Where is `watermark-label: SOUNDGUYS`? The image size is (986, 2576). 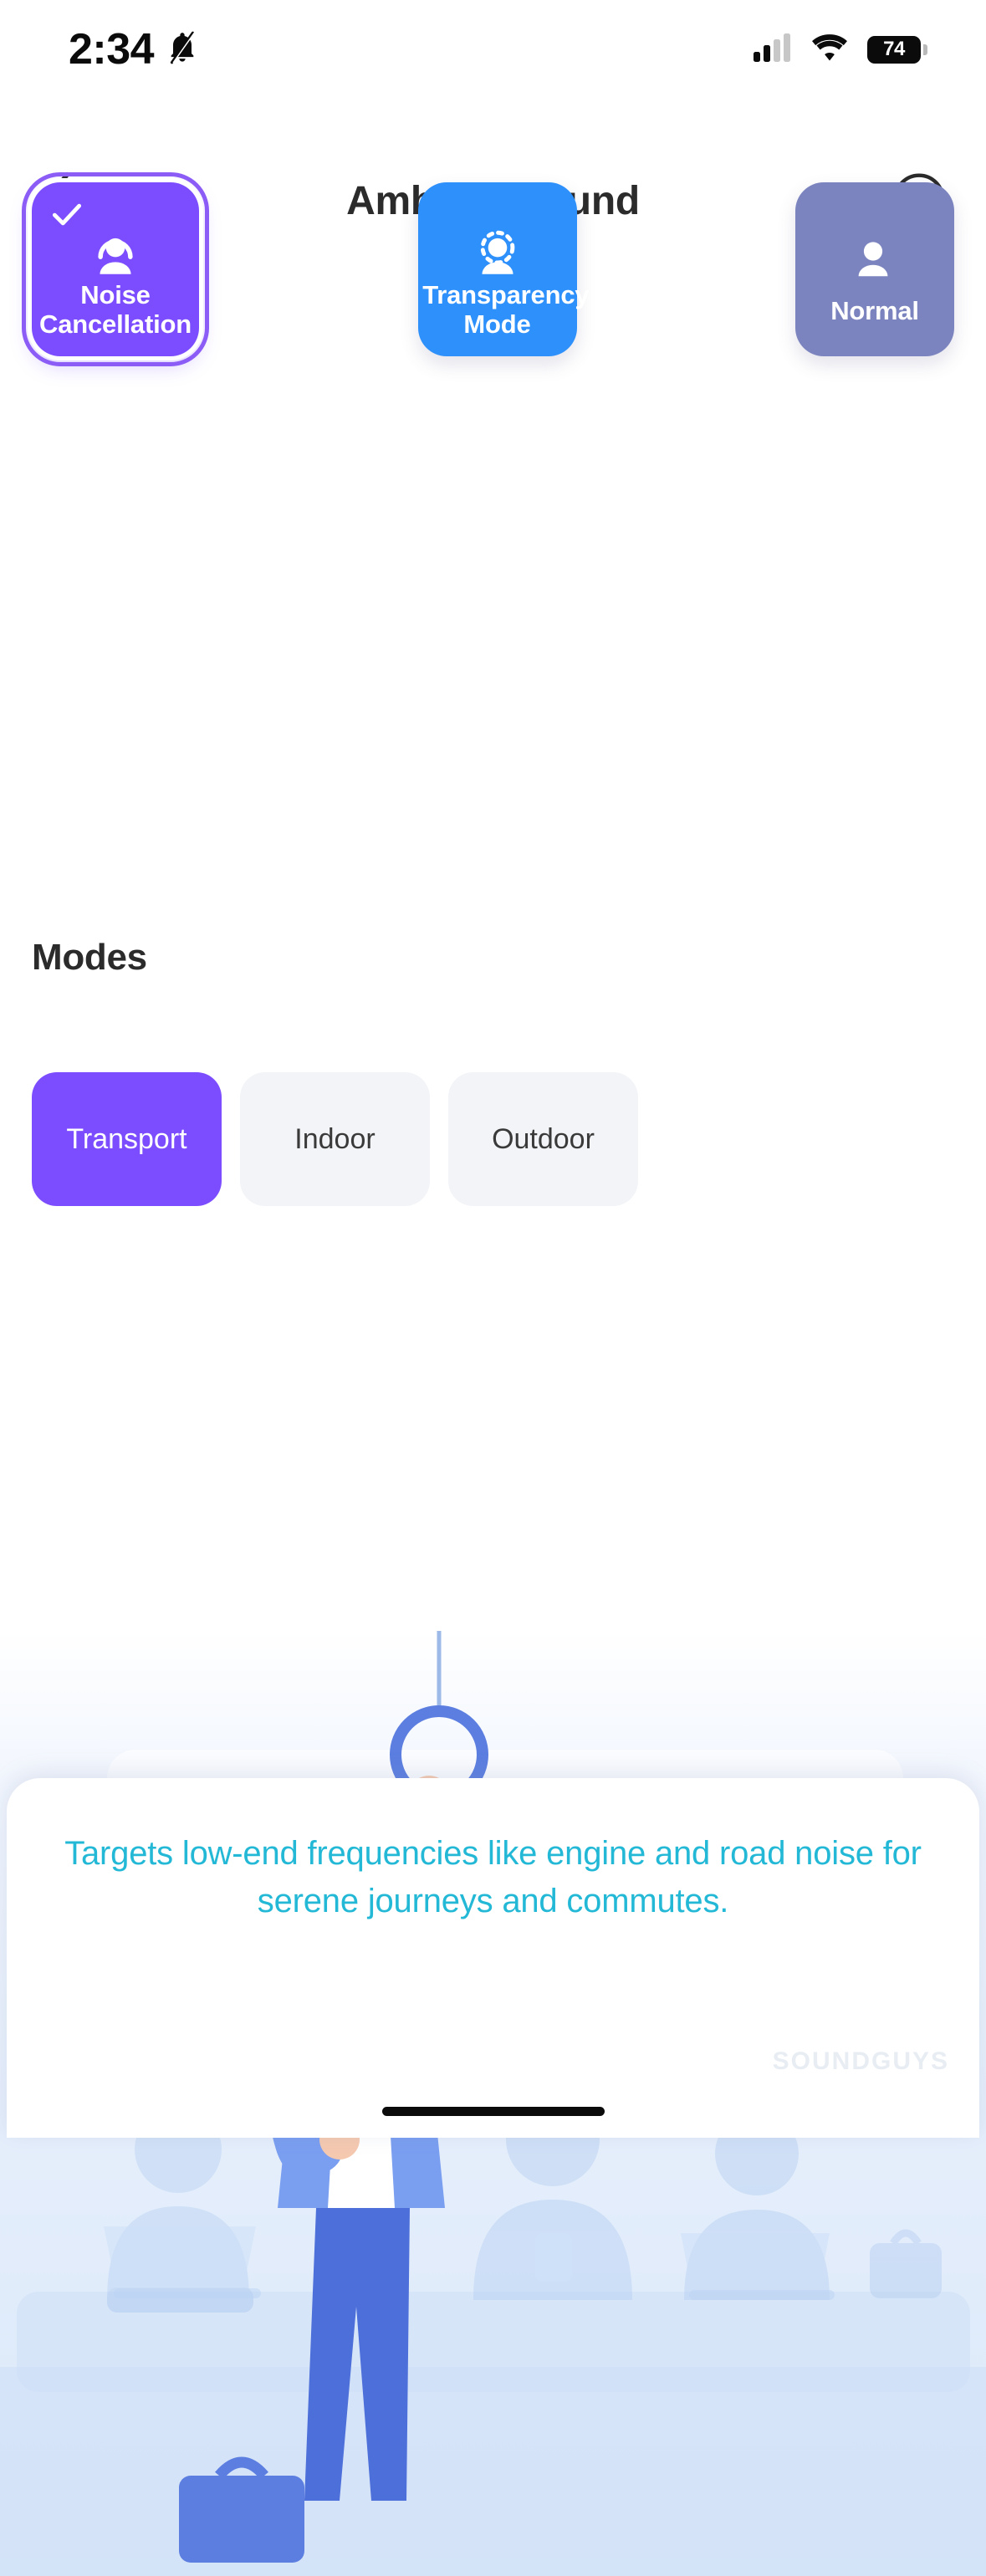 watermark-label: SOUNDGUYS is located at coordinates (861, 2061).